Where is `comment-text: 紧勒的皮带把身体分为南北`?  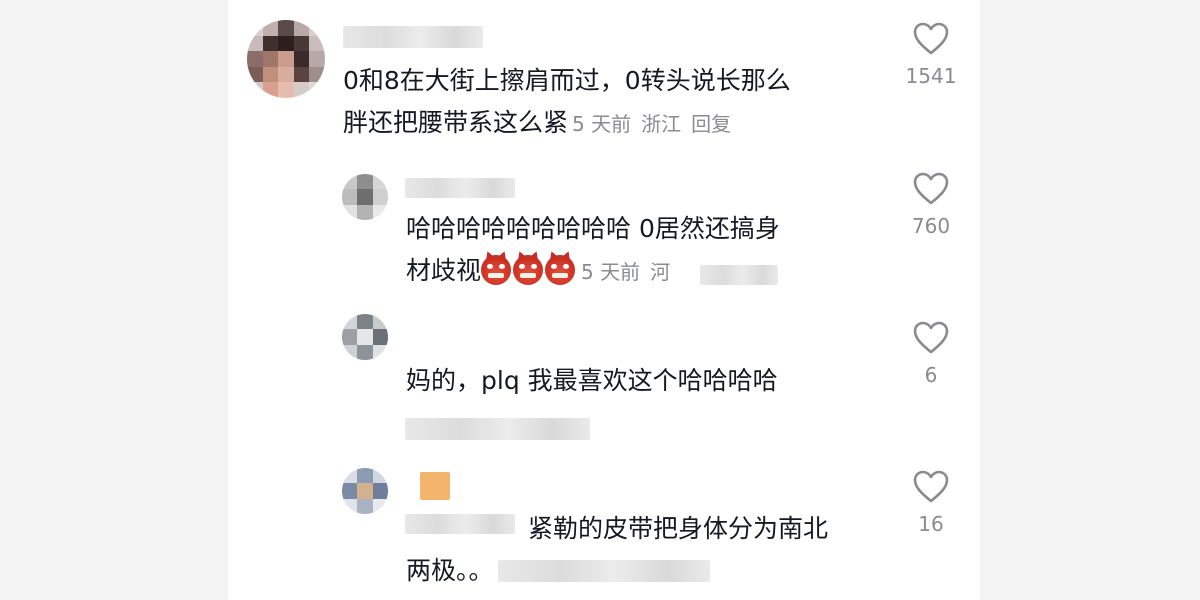 comment-text: 紧勒的皮带把身体分为南北 is located at coordinates (678, 529).